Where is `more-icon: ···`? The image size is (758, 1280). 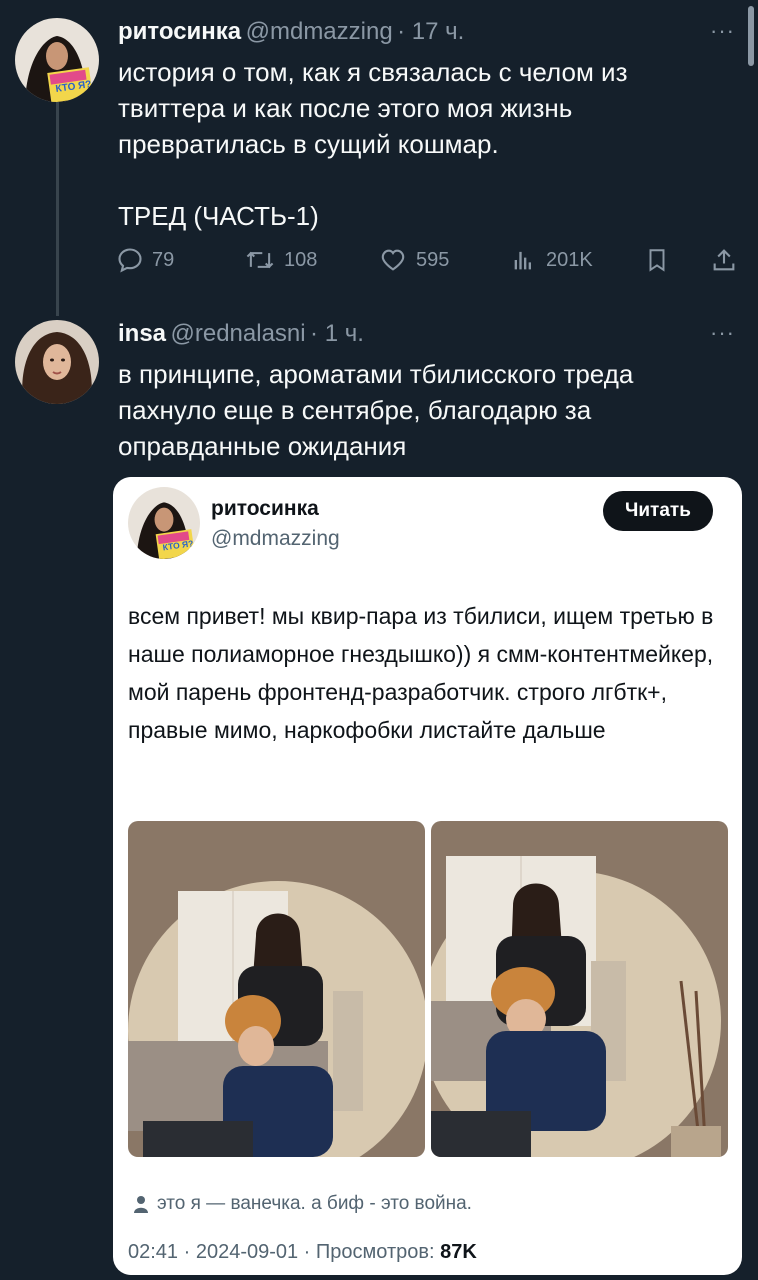
more-icon: ··· is located at coordinates (722, 31).